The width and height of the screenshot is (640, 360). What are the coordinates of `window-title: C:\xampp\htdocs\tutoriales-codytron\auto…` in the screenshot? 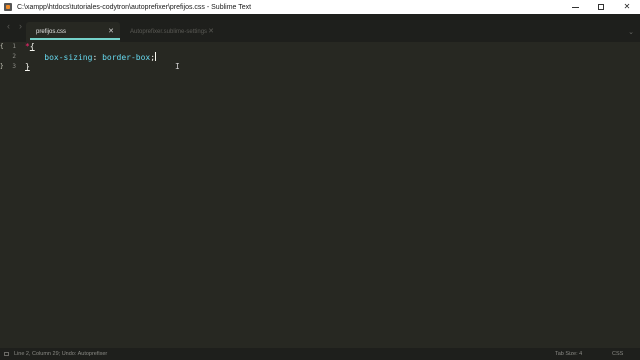 It's located at (134, 7).